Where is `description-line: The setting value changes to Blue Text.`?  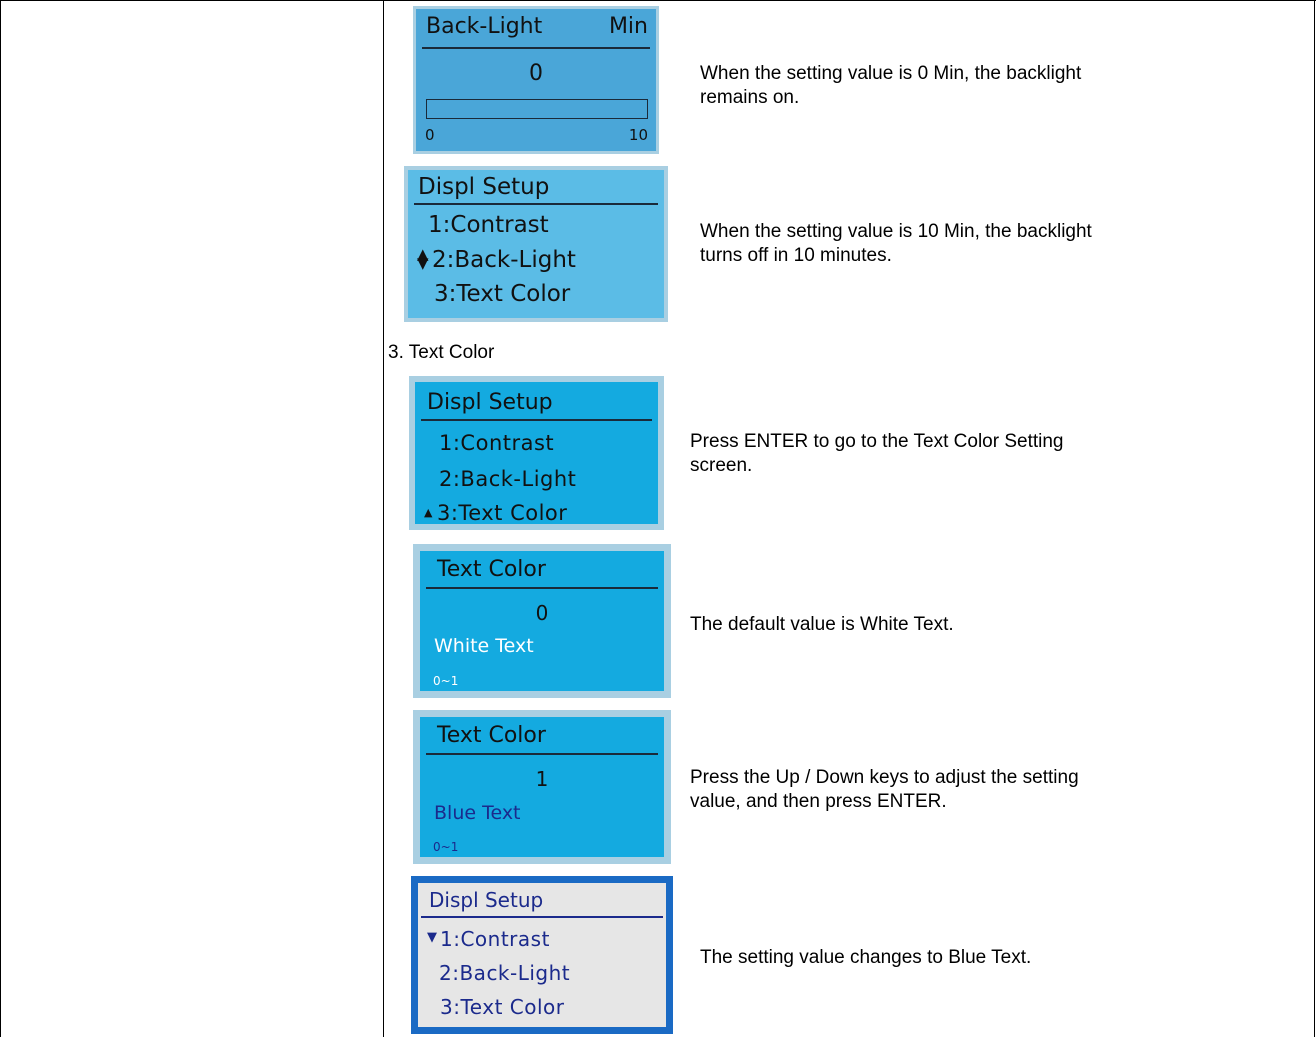
description-line: The setting value changes to Blue Text. is located at coordinates (866, 957).